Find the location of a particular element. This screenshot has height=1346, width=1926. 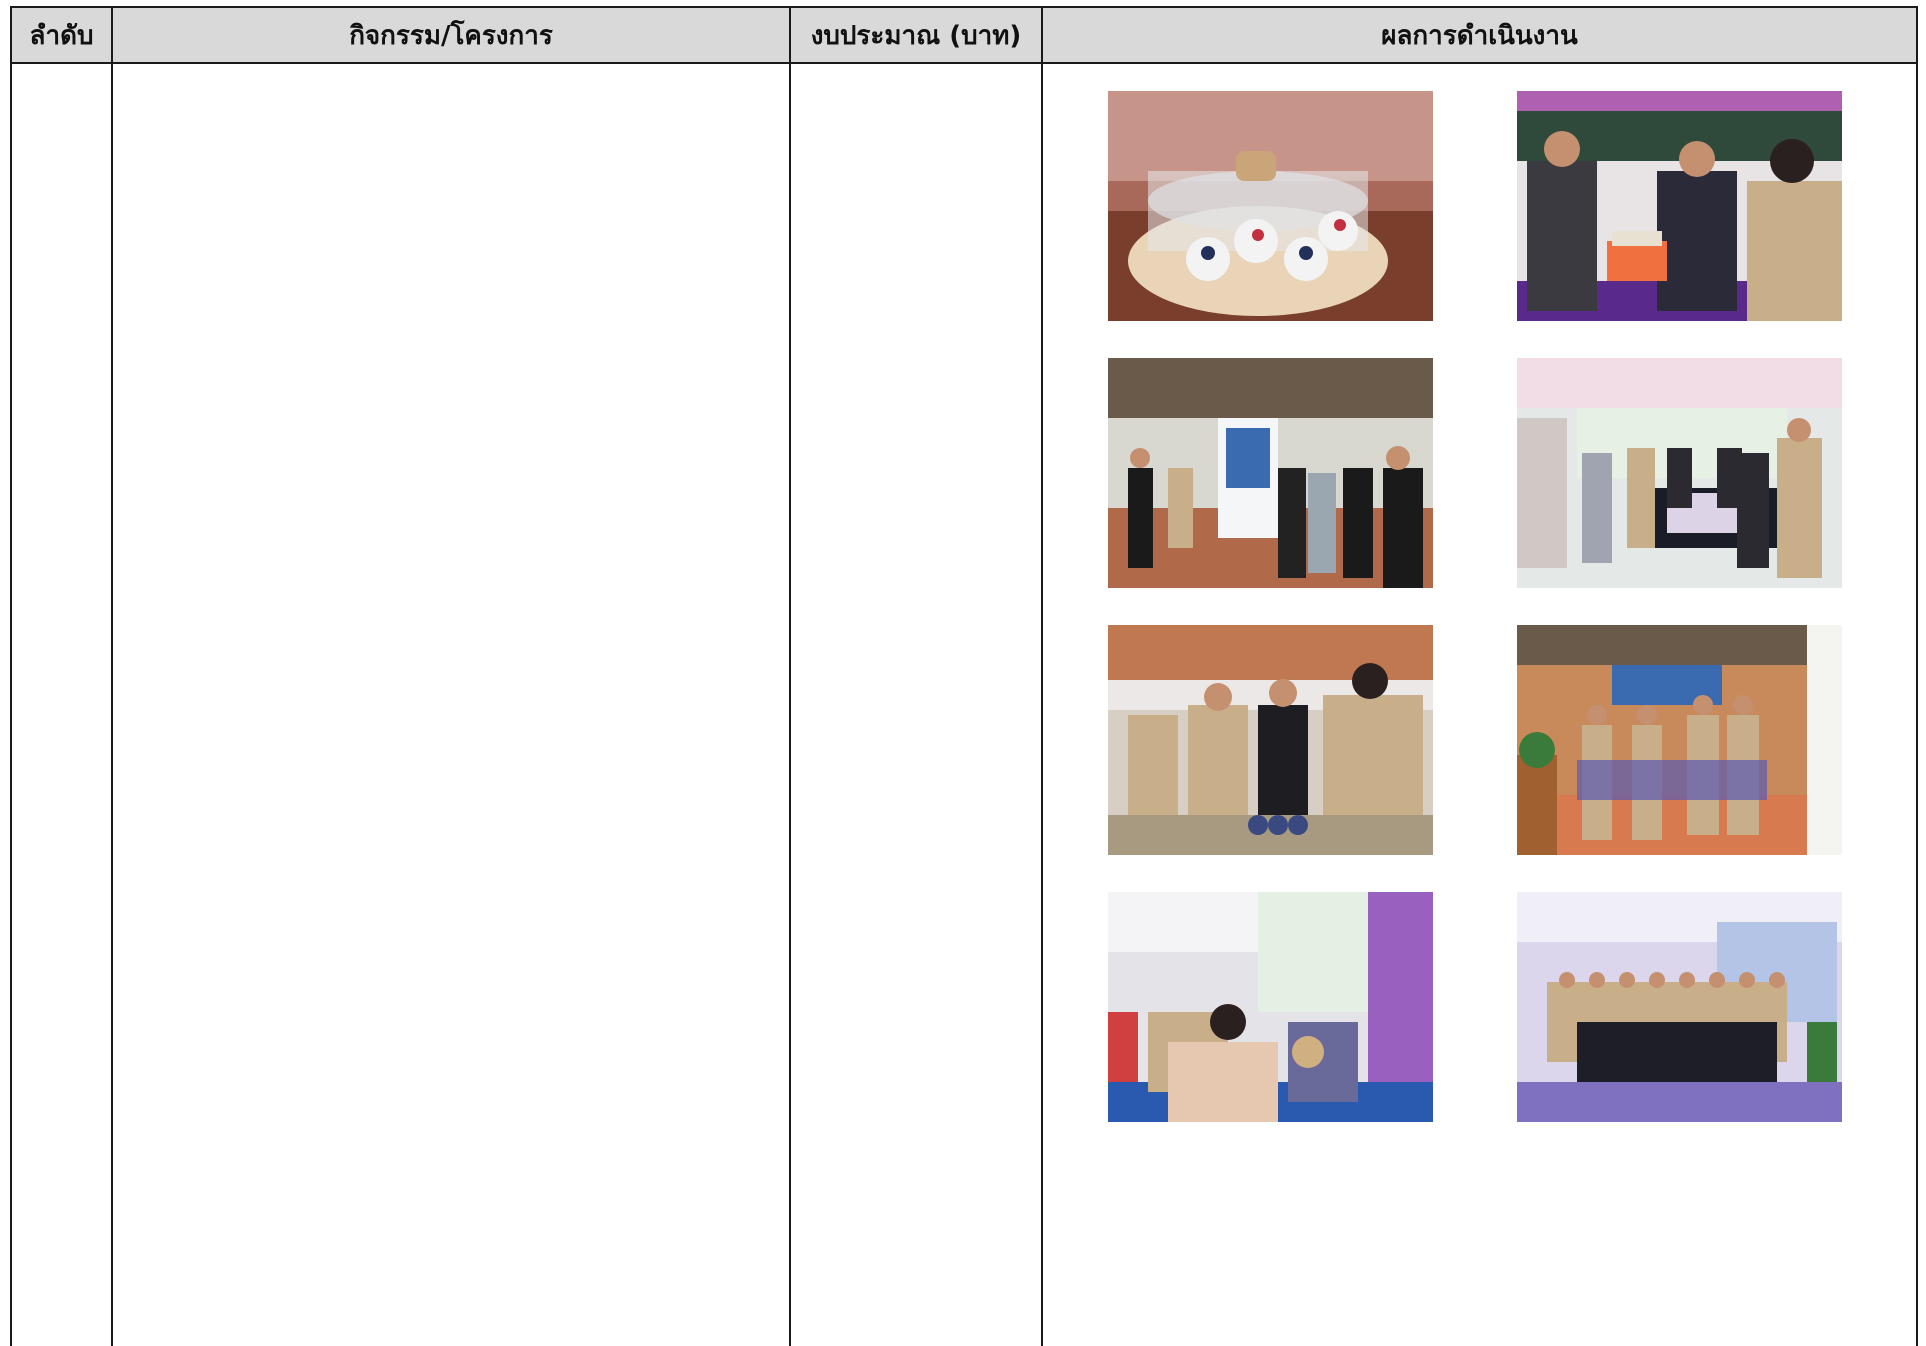

header-order: ลำดับ is located at coordinates (61, 35).